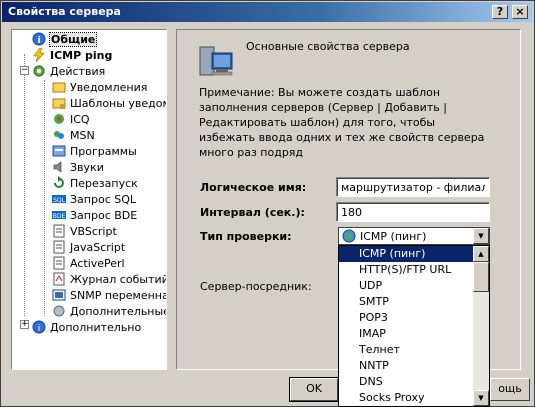 This screenshot has height=407, width=535. I want to click on dropdown-option: NNTP, so click(406, 366).